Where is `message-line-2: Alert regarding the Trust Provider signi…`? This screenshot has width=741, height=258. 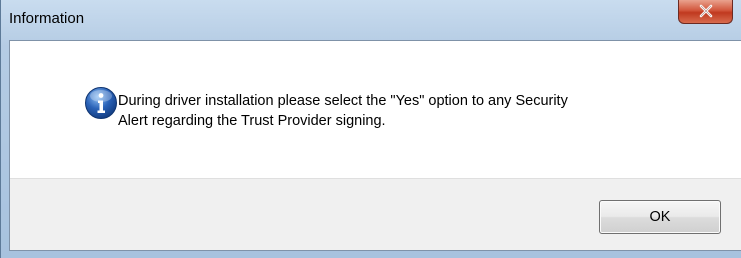
message-line-2: Alert regarding the Trust Provider signi… is located at coordinates (252, 121).